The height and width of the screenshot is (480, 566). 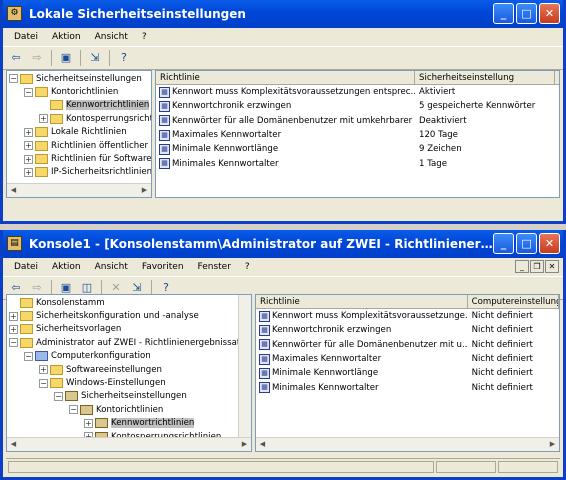 I want to click on tree-item-label: Sicherheitseinstellungen, so click(x=89, y=78).